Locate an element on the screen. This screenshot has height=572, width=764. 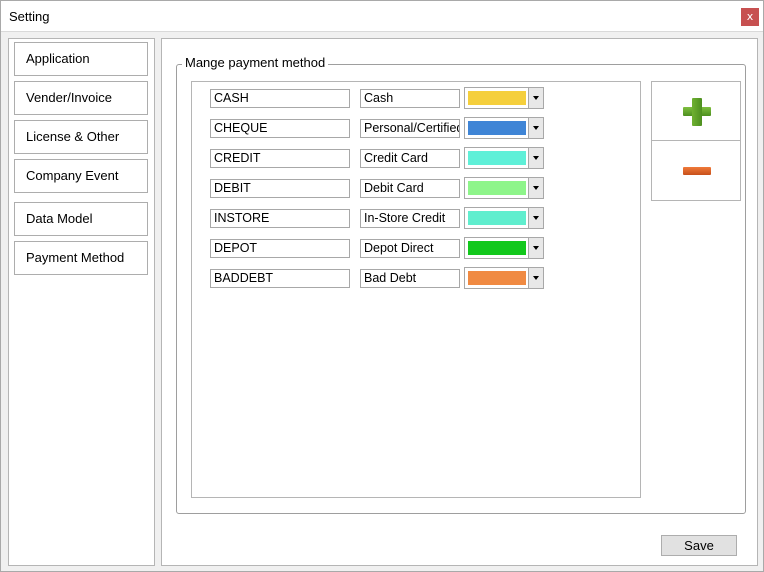
payment-code-field: BADDEBT is located at coordinates (280, 278).